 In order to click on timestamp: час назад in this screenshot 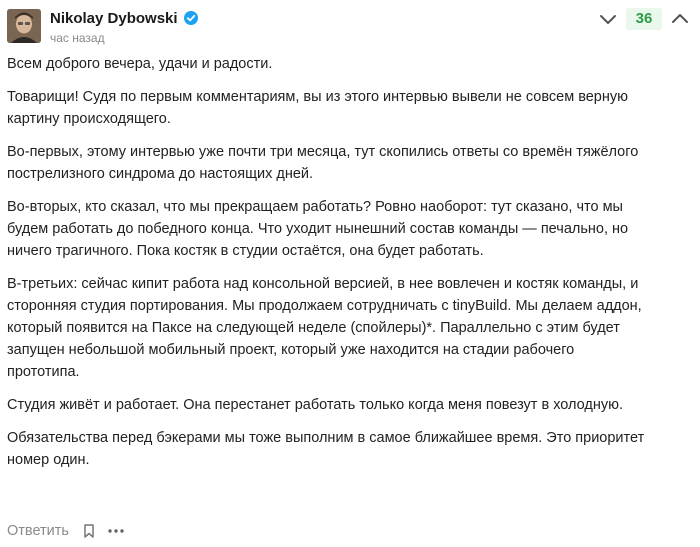, I will do `click(124, 38)`.